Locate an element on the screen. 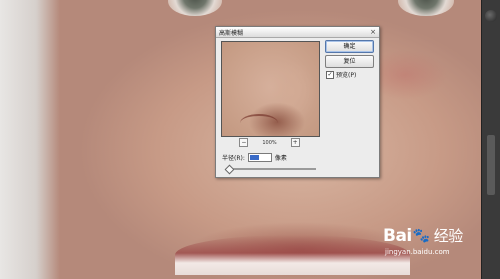 This screenshot has width=500, height=279. watermark-url: jingyan.baidu.com is located at coordinates (417, 252).